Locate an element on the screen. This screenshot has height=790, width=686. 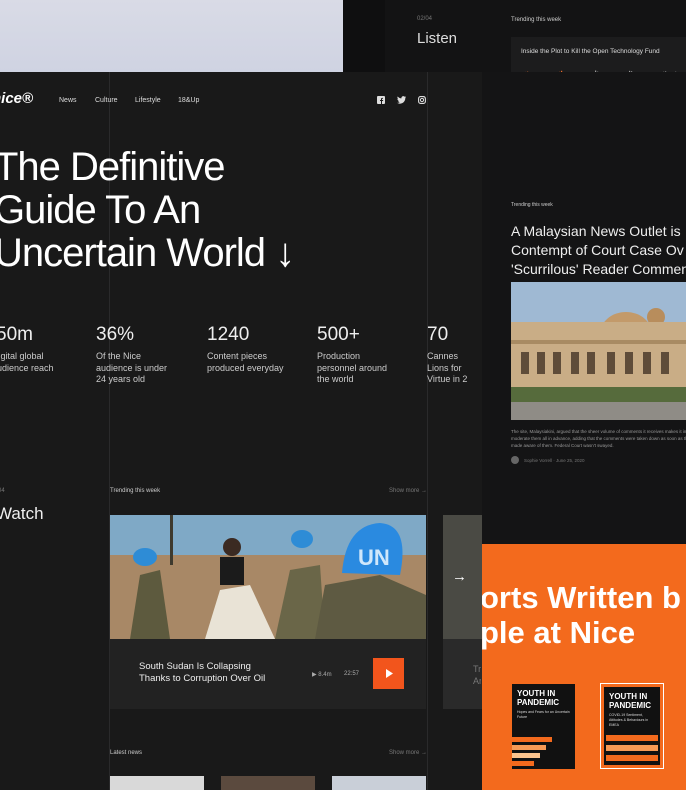
trending-heading-right: Trending this week is located at coordinates (532, 205).